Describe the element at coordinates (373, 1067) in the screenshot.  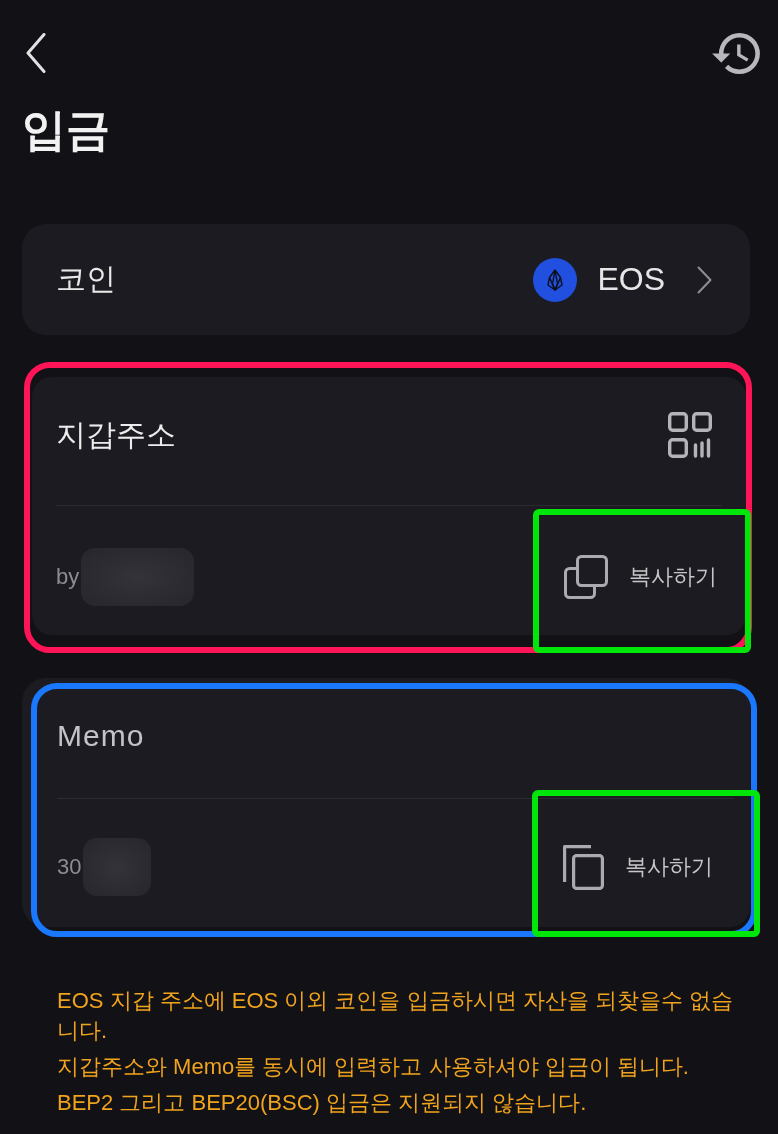
I see `notice-text: 지갑주소와 Memo를 동시에 입력하고 사용하셔야 입금이 됩니다.` at that location.